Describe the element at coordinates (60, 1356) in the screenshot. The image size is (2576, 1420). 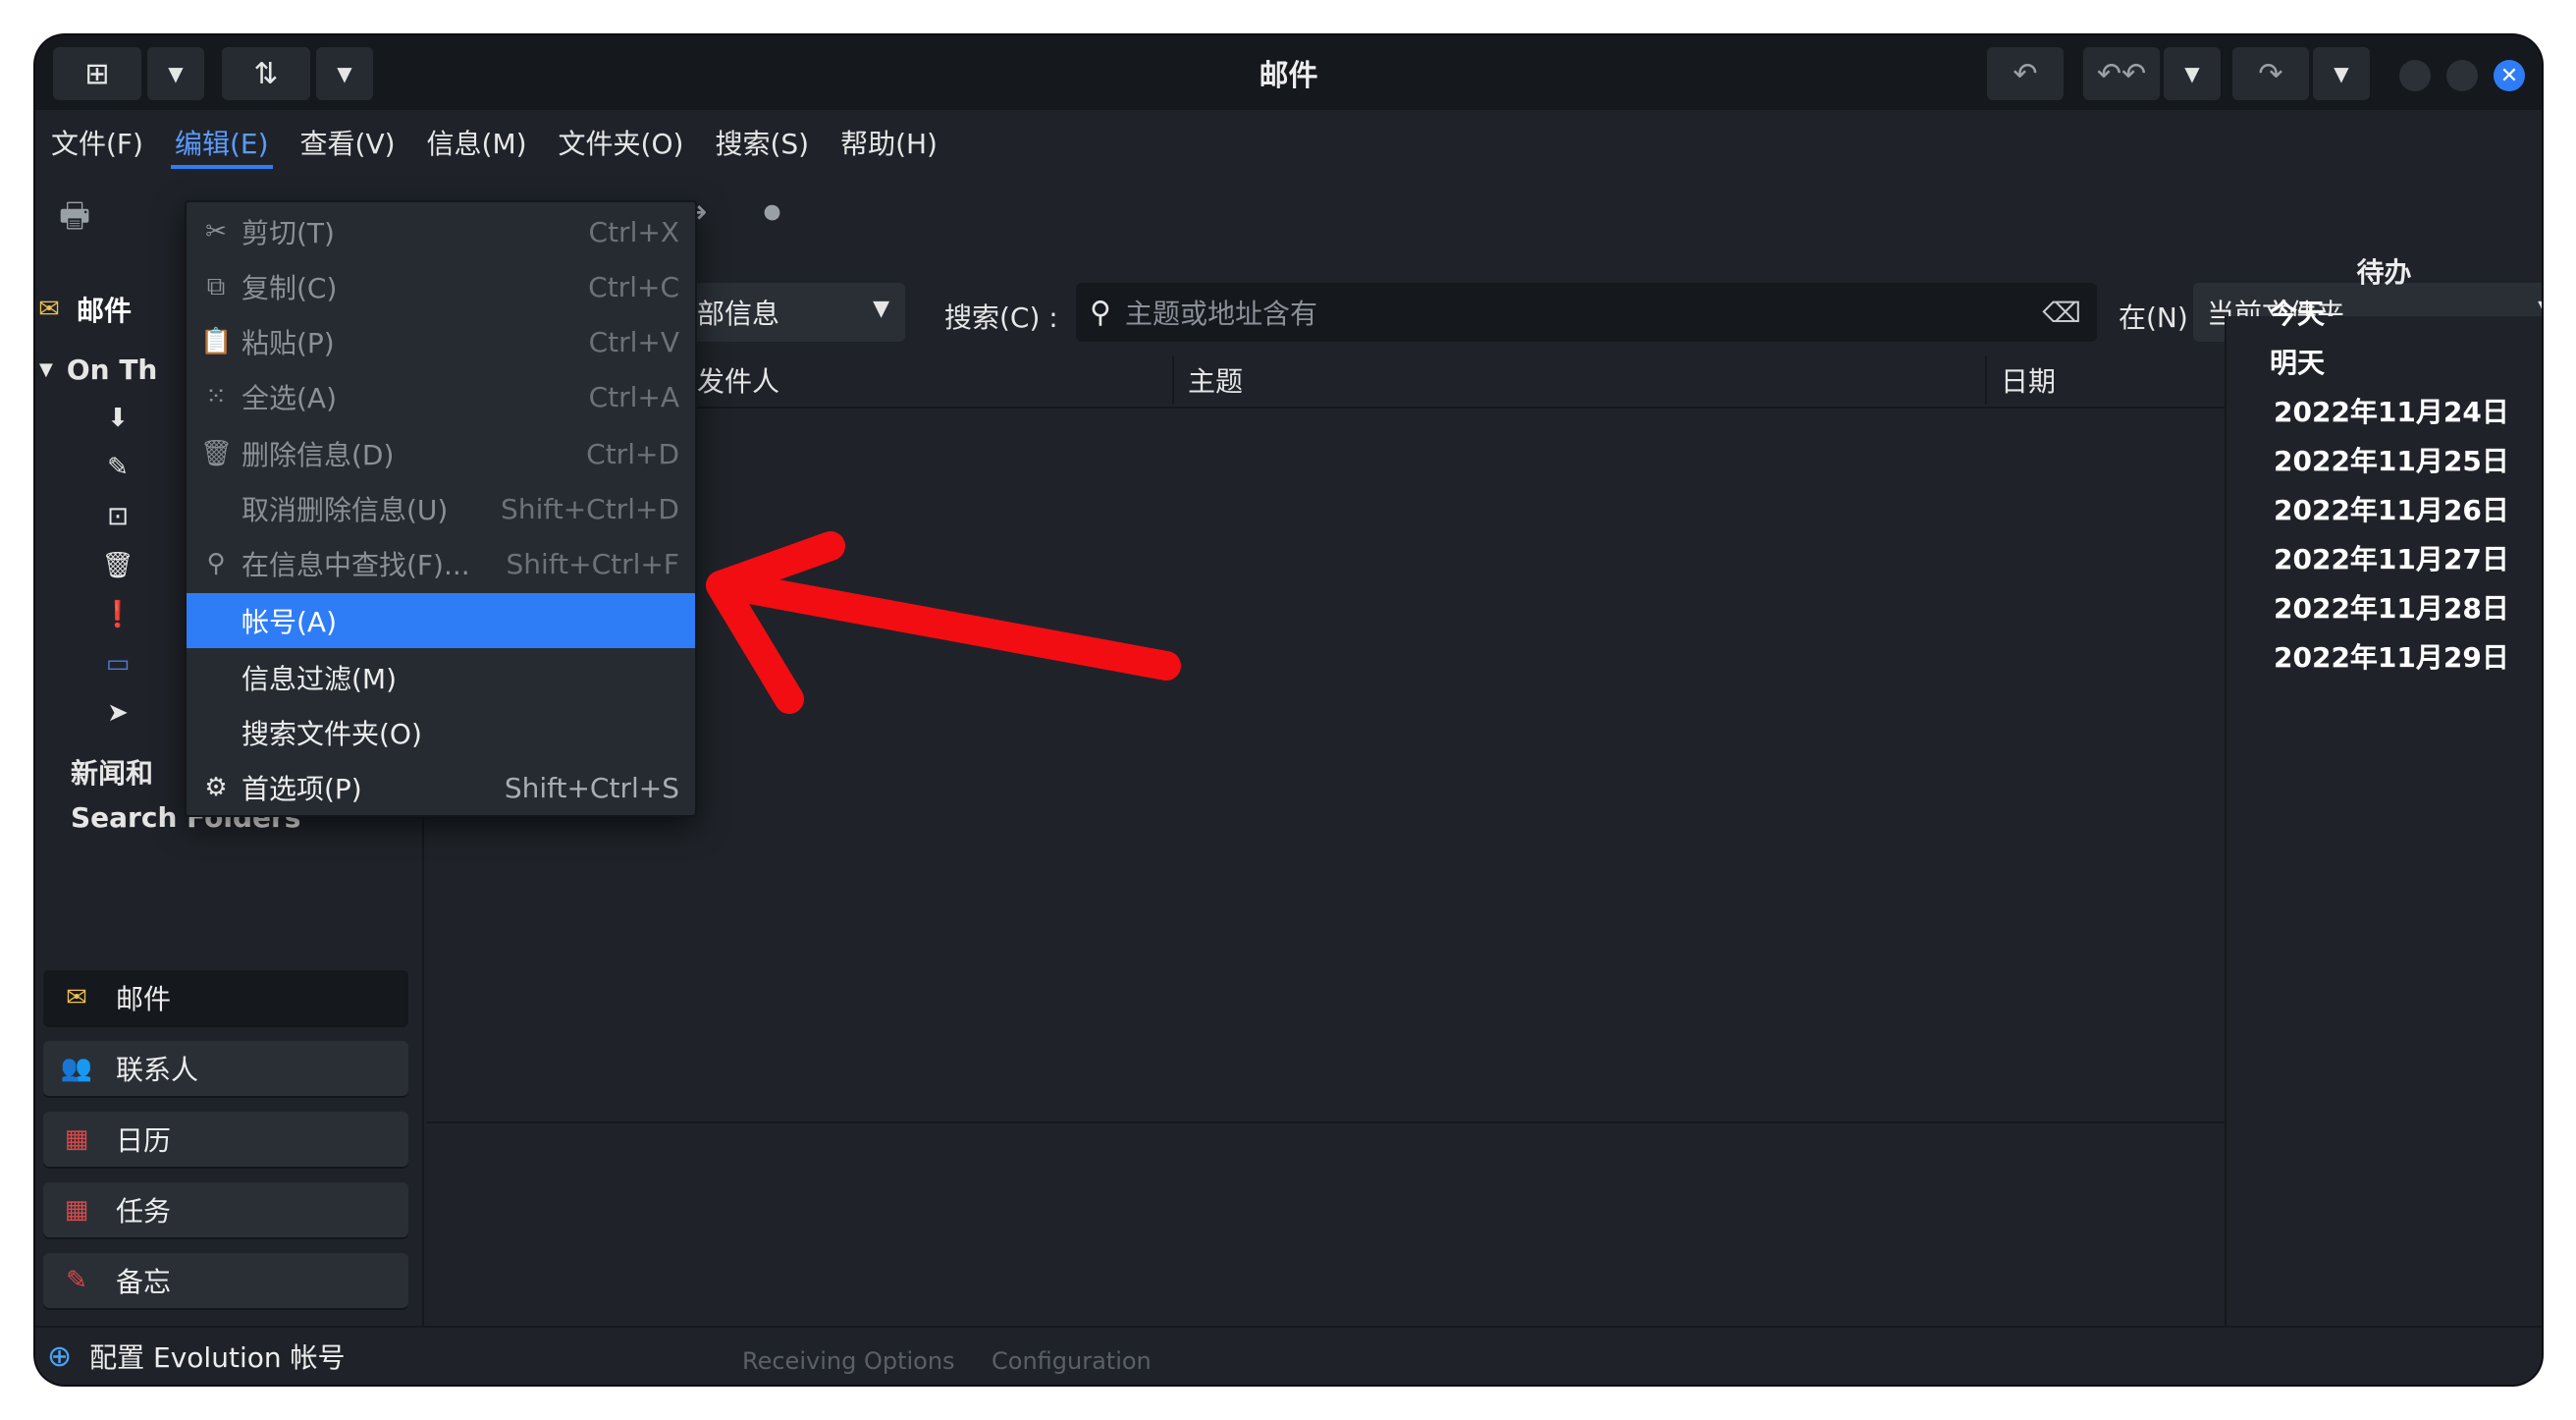
I see `globe-icon: ⊕` at that location.